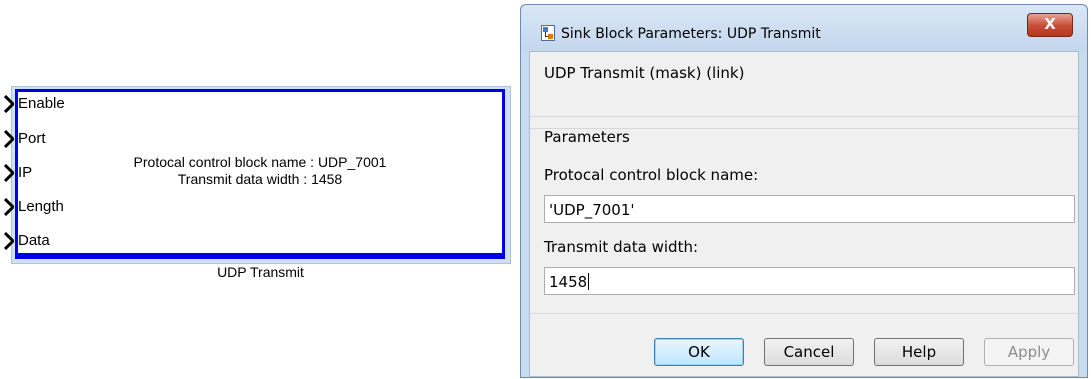  What do you see at coordinates (1029, 352) in the screenshot?
I see `apply-button: Apply` at bounding box center [1029, 352].